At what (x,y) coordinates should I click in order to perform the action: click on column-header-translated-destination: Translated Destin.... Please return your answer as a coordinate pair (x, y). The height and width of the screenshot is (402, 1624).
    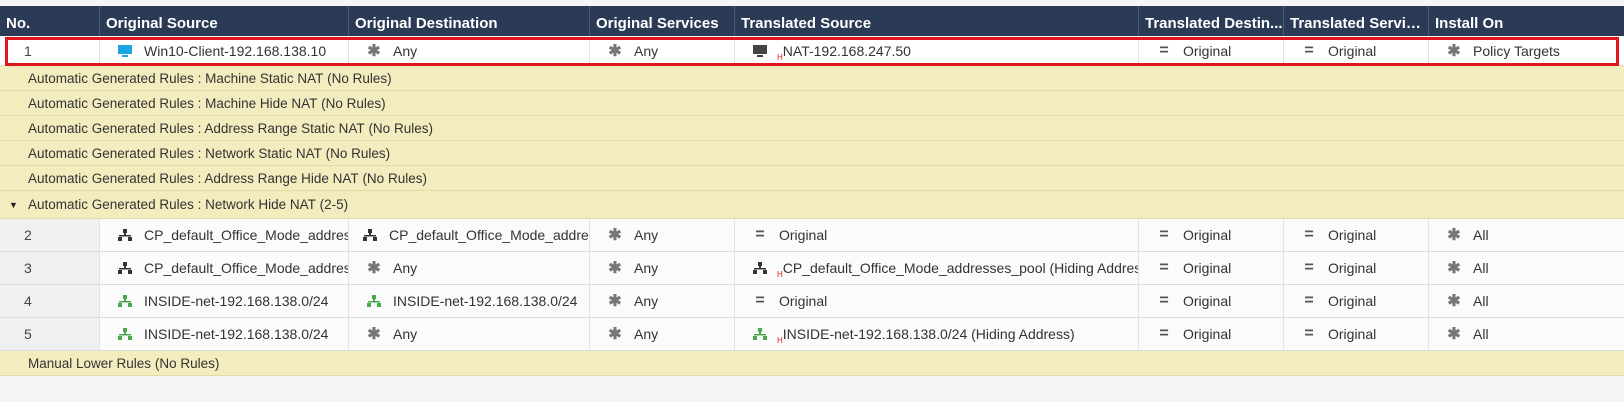
    Looking at the image, I should click on (1211, 21).